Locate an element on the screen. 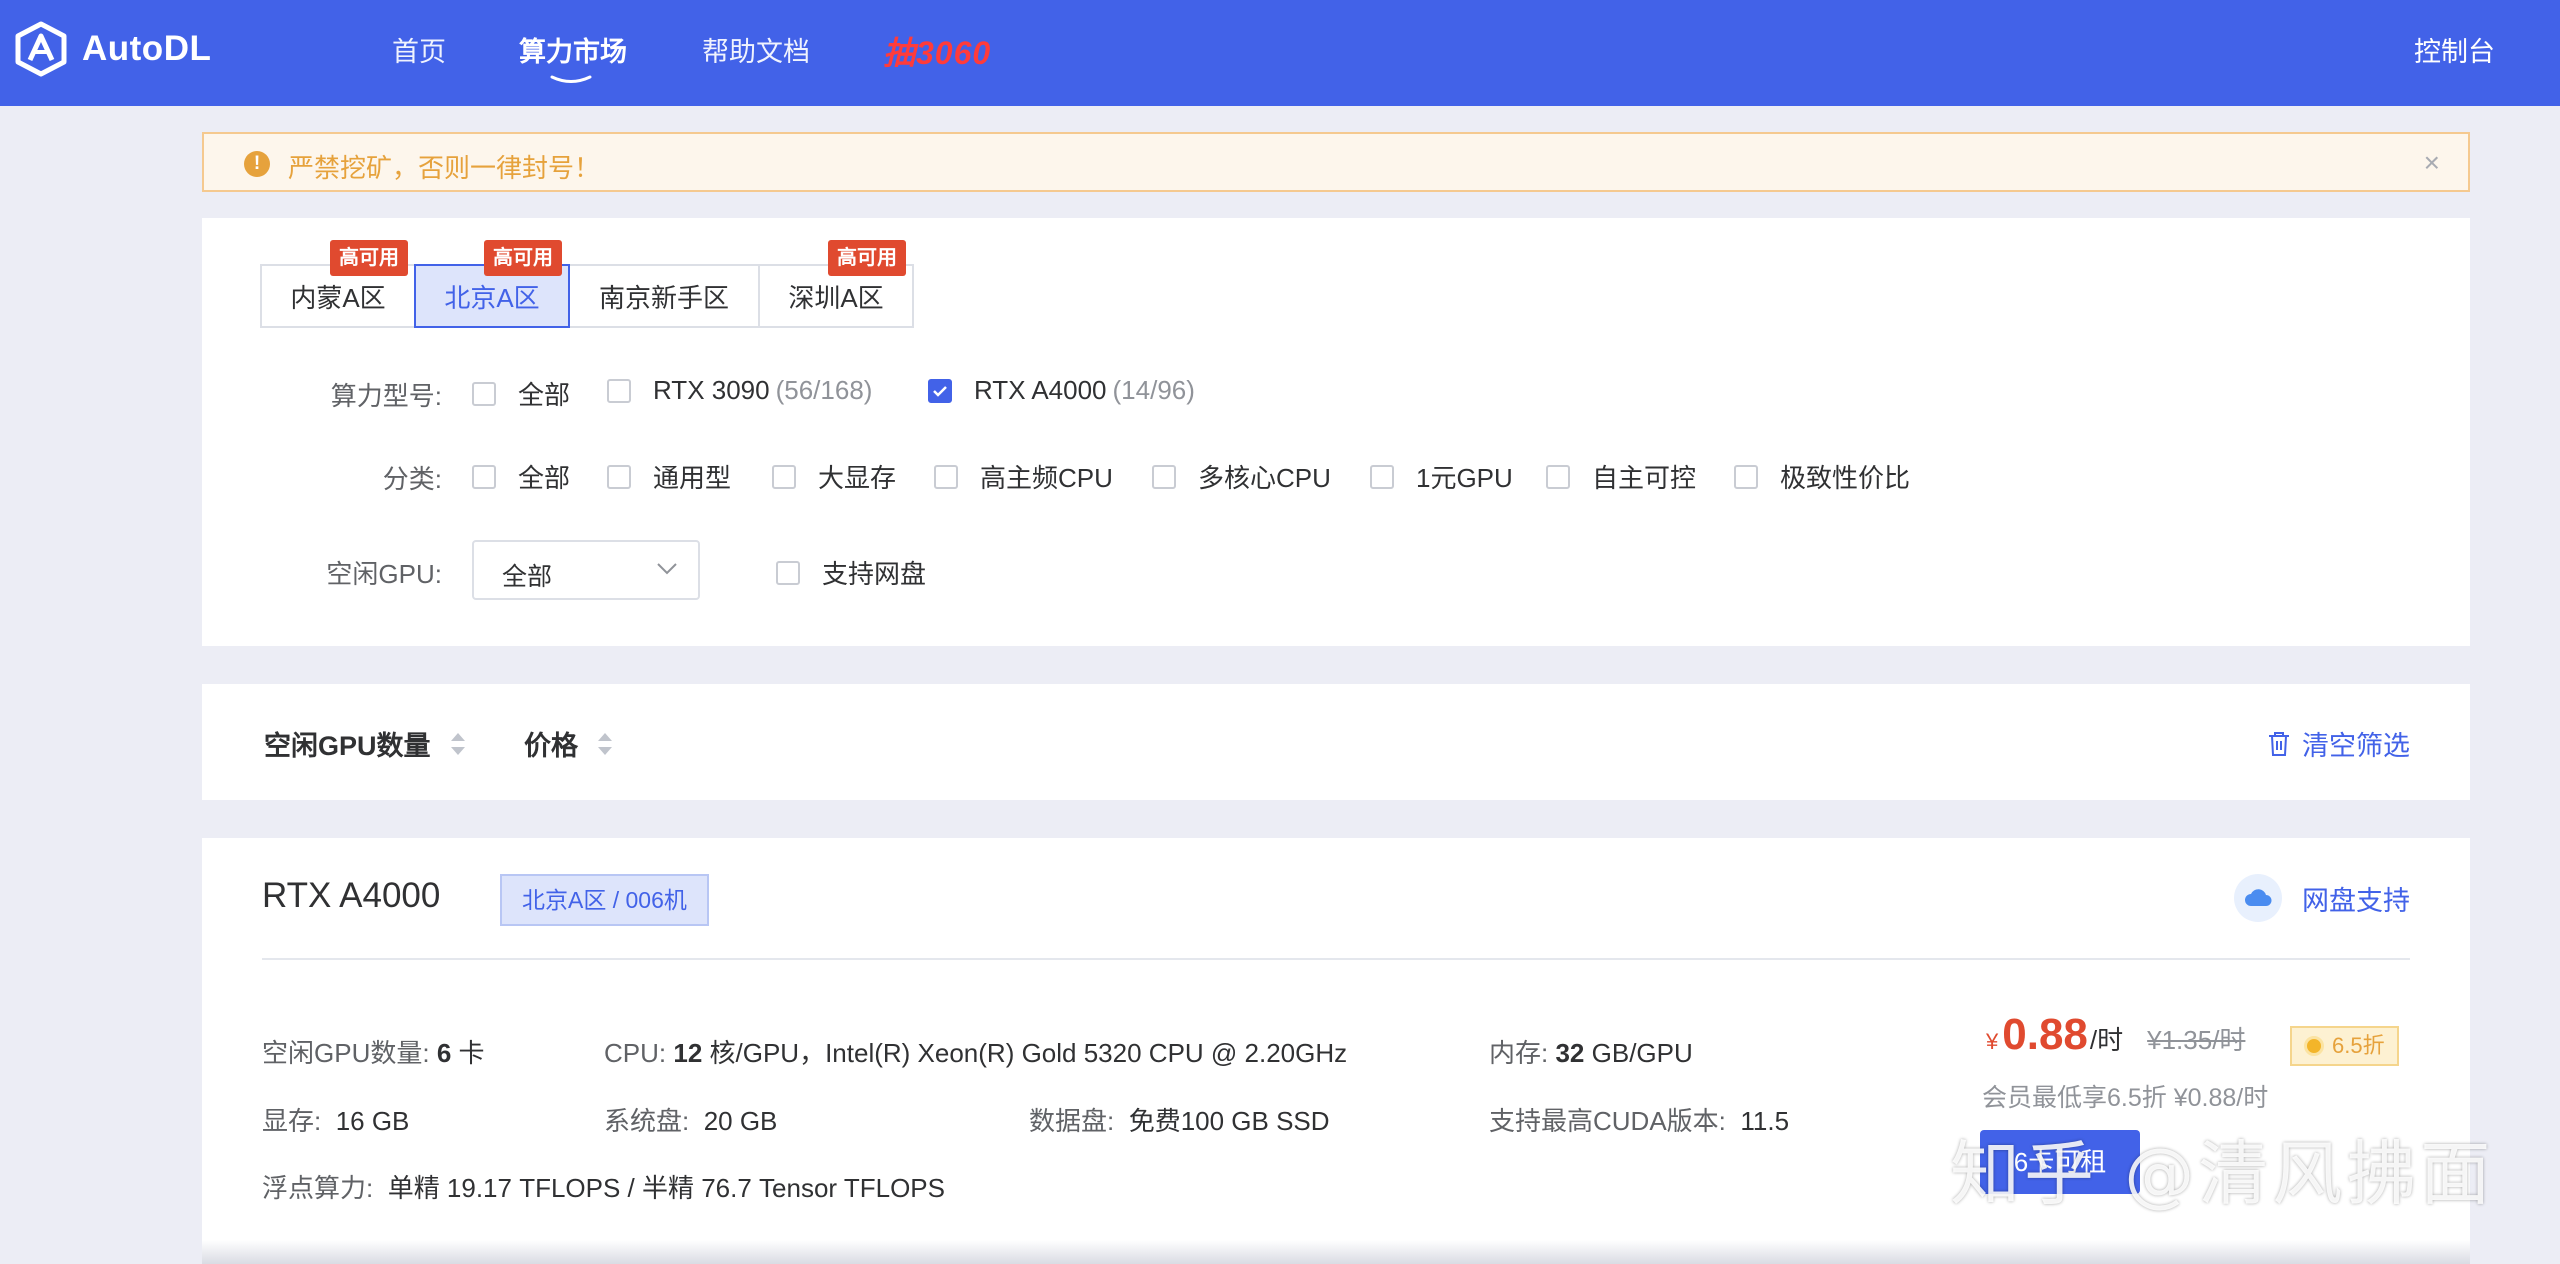  region-label: 深圳A区 is located at coordinates (836, 297).